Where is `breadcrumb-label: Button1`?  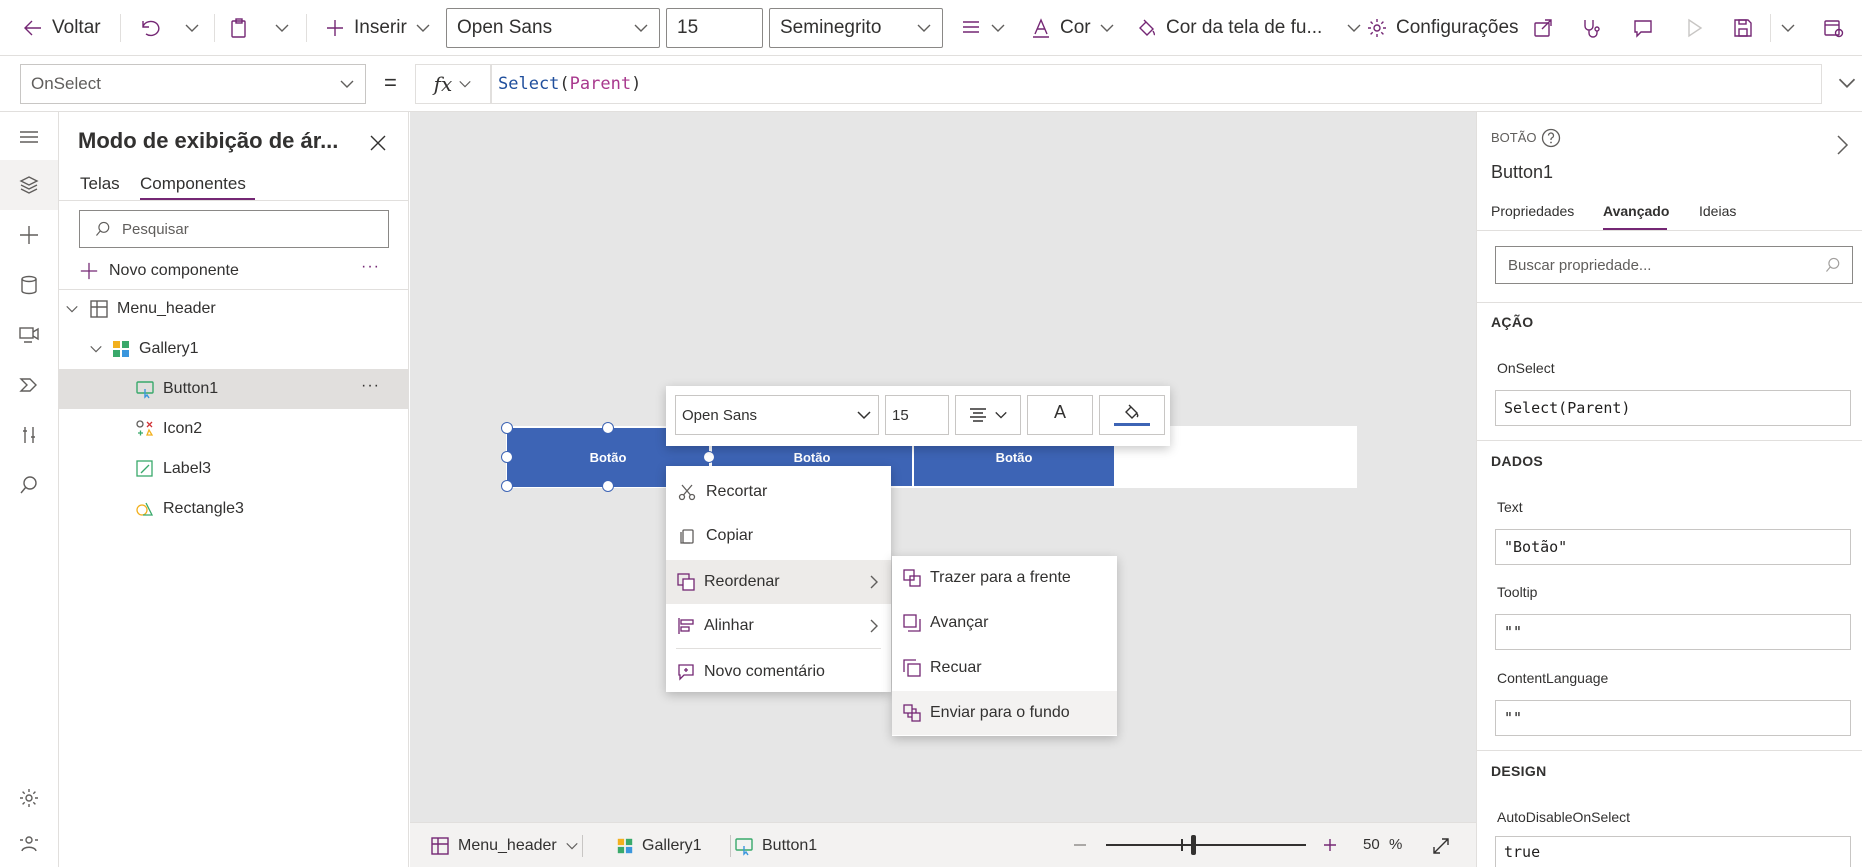
breadcrumb-label: Button1 is located at coordinates (790, 845).